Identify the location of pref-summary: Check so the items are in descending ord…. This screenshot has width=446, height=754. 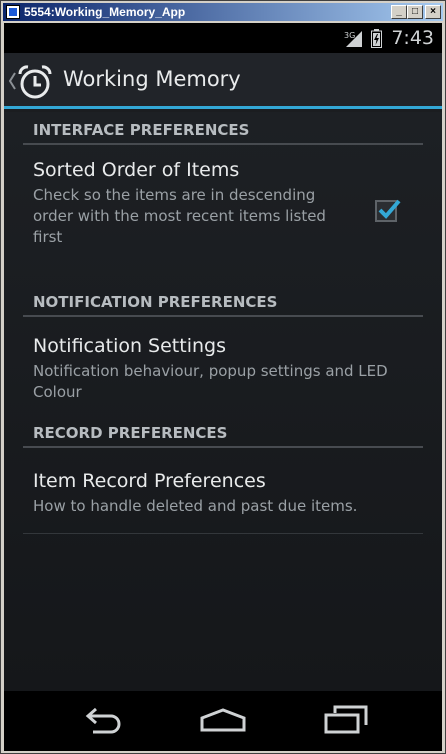
(179, 216).